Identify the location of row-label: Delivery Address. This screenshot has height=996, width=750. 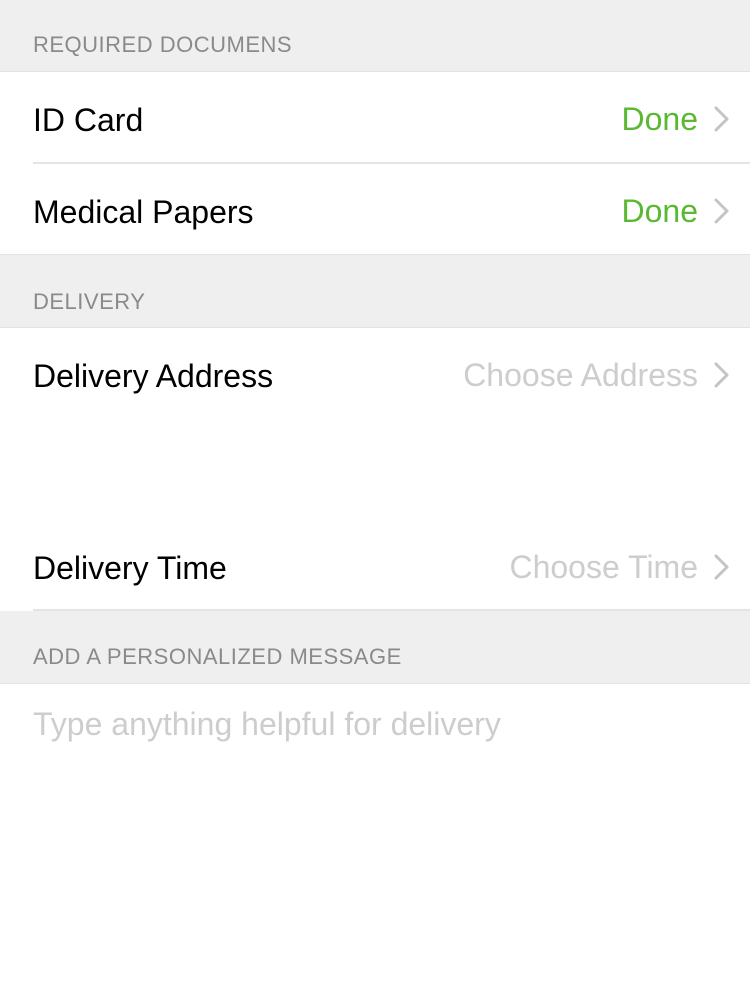
(153, 376).